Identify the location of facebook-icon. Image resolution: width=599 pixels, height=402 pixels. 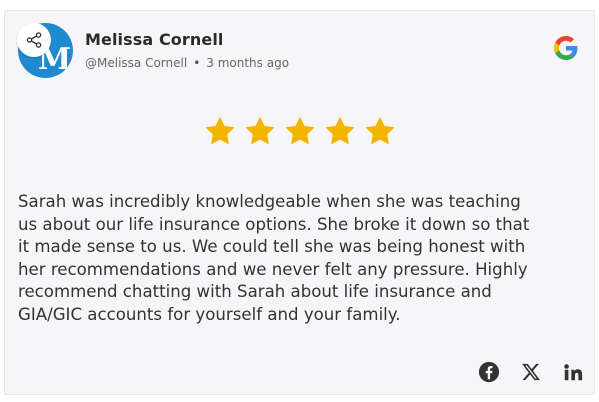
(489, 372).